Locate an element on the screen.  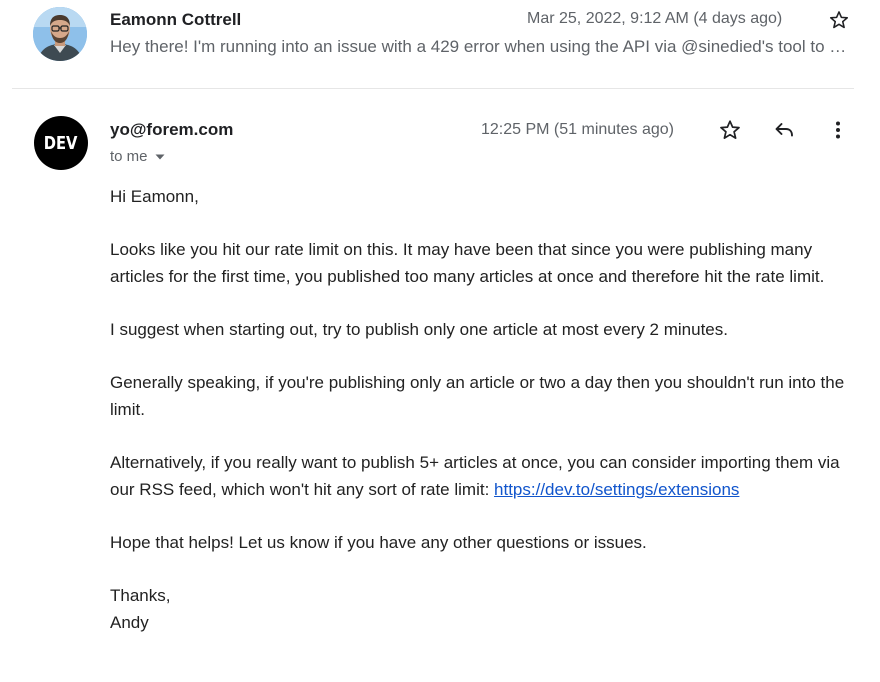
reply-button is located at coordinates (784, 130).